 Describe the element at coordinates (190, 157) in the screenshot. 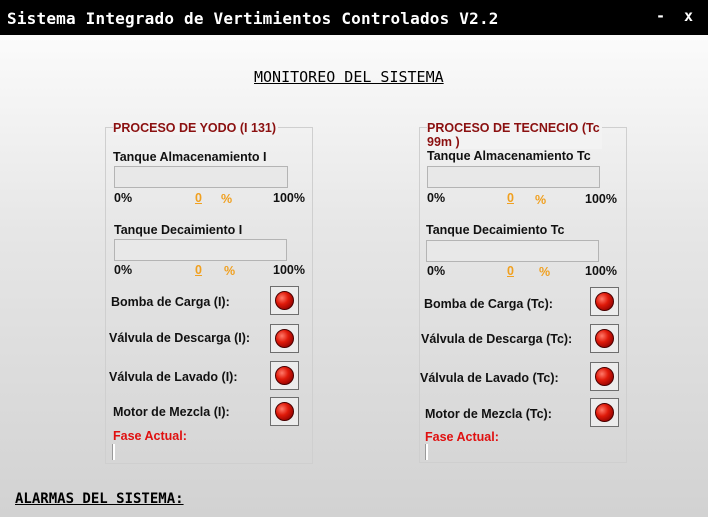

I see `iodine-storage-label: Tanque Almacenamiento I` at that location.